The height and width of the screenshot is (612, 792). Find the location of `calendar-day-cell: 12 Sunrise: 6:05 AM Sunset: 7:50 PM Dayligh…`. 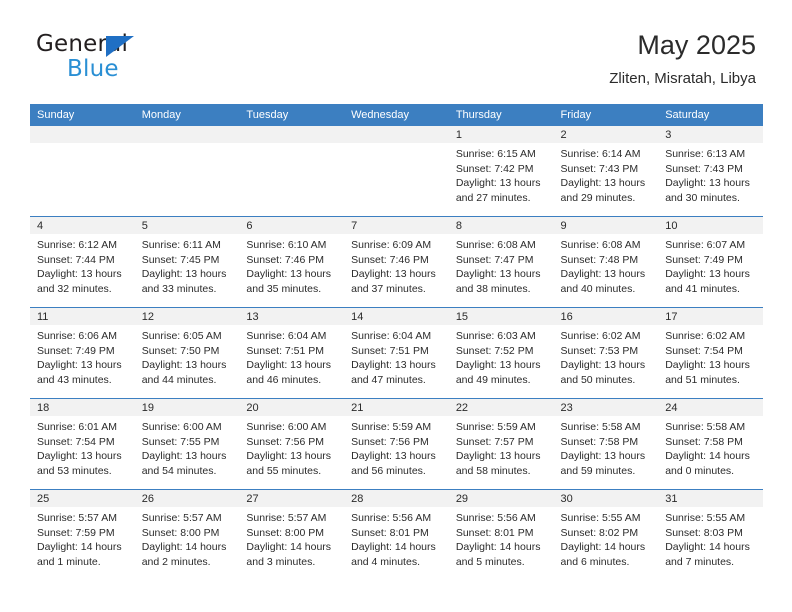

calendar-day-cell: 12 Sunrise: 6:05 AM Sunset: 7:50 PM Dayligh… is located at coordinates (187, 353).